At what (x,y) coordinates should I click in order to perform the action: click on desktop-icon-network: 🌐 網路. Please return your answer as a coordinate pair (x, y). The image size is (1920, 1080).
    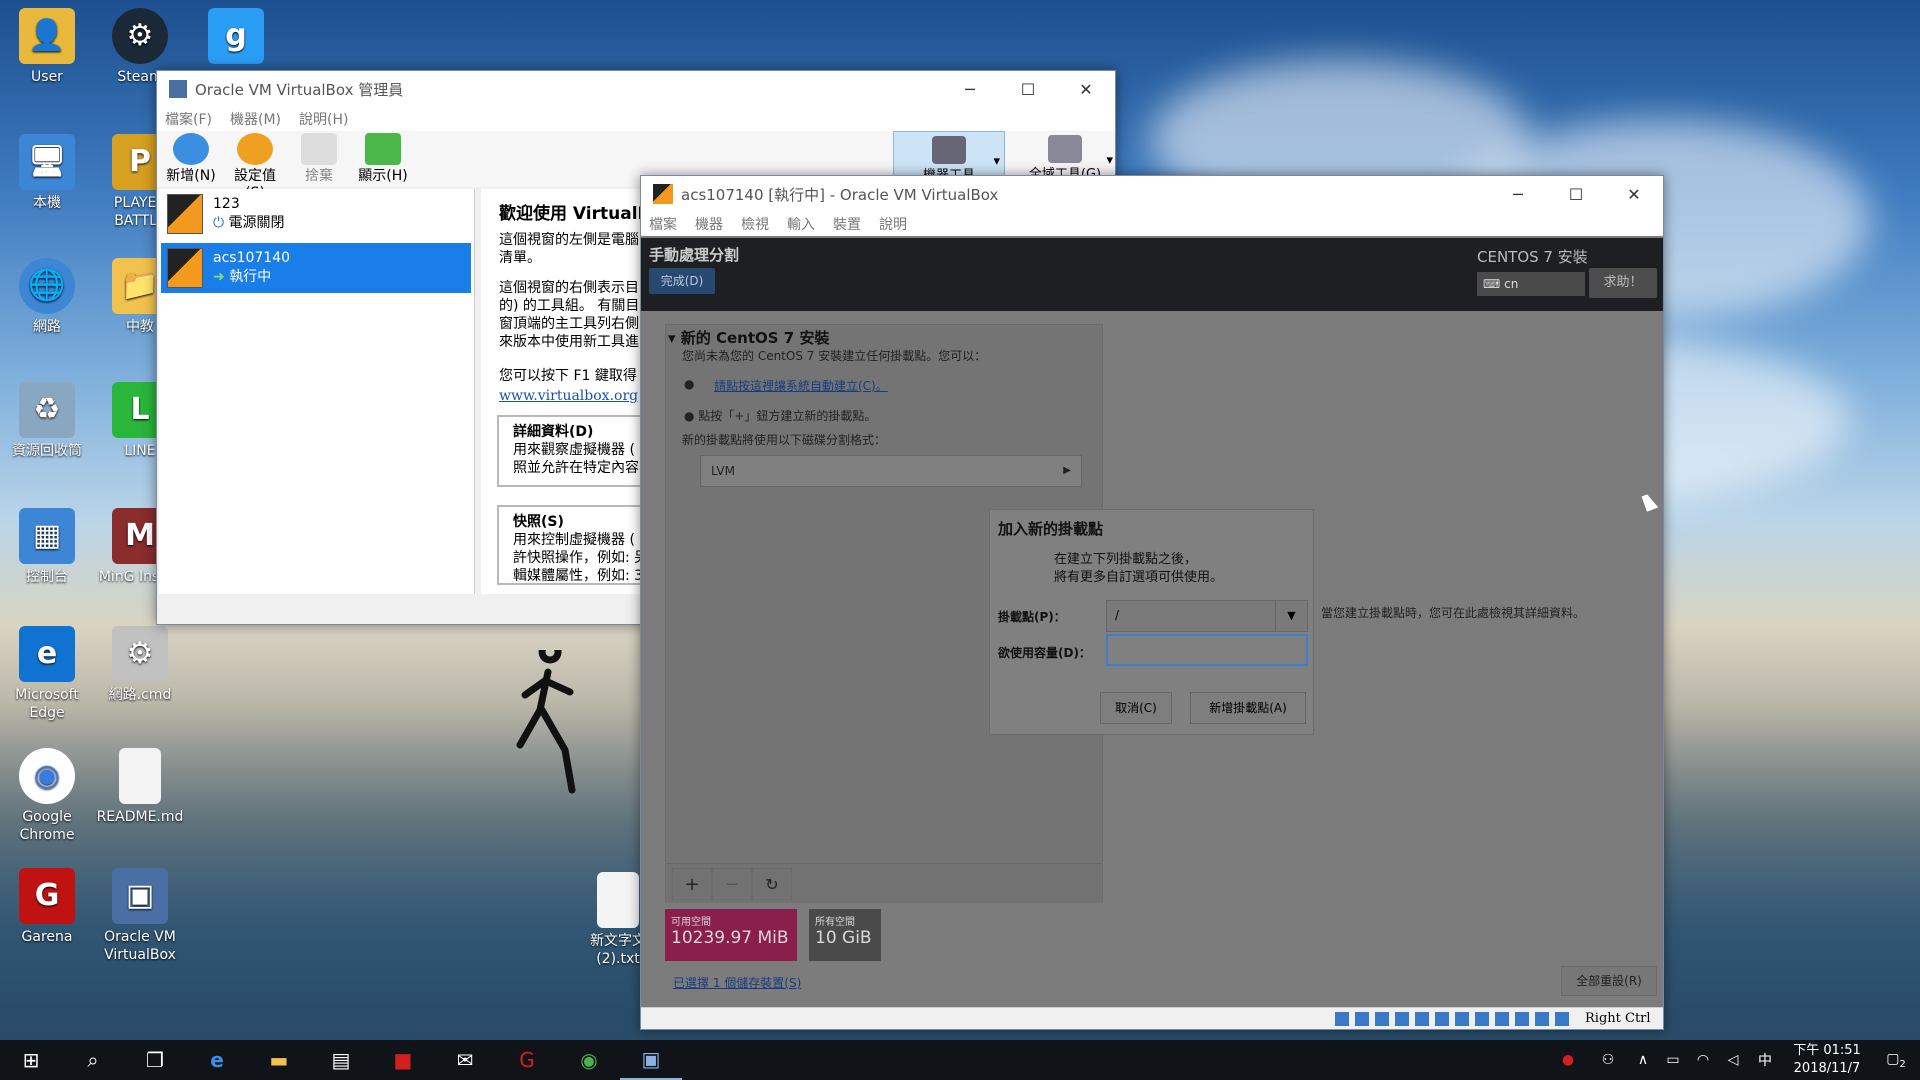
    Looking at the image, I should click on (47, 297).